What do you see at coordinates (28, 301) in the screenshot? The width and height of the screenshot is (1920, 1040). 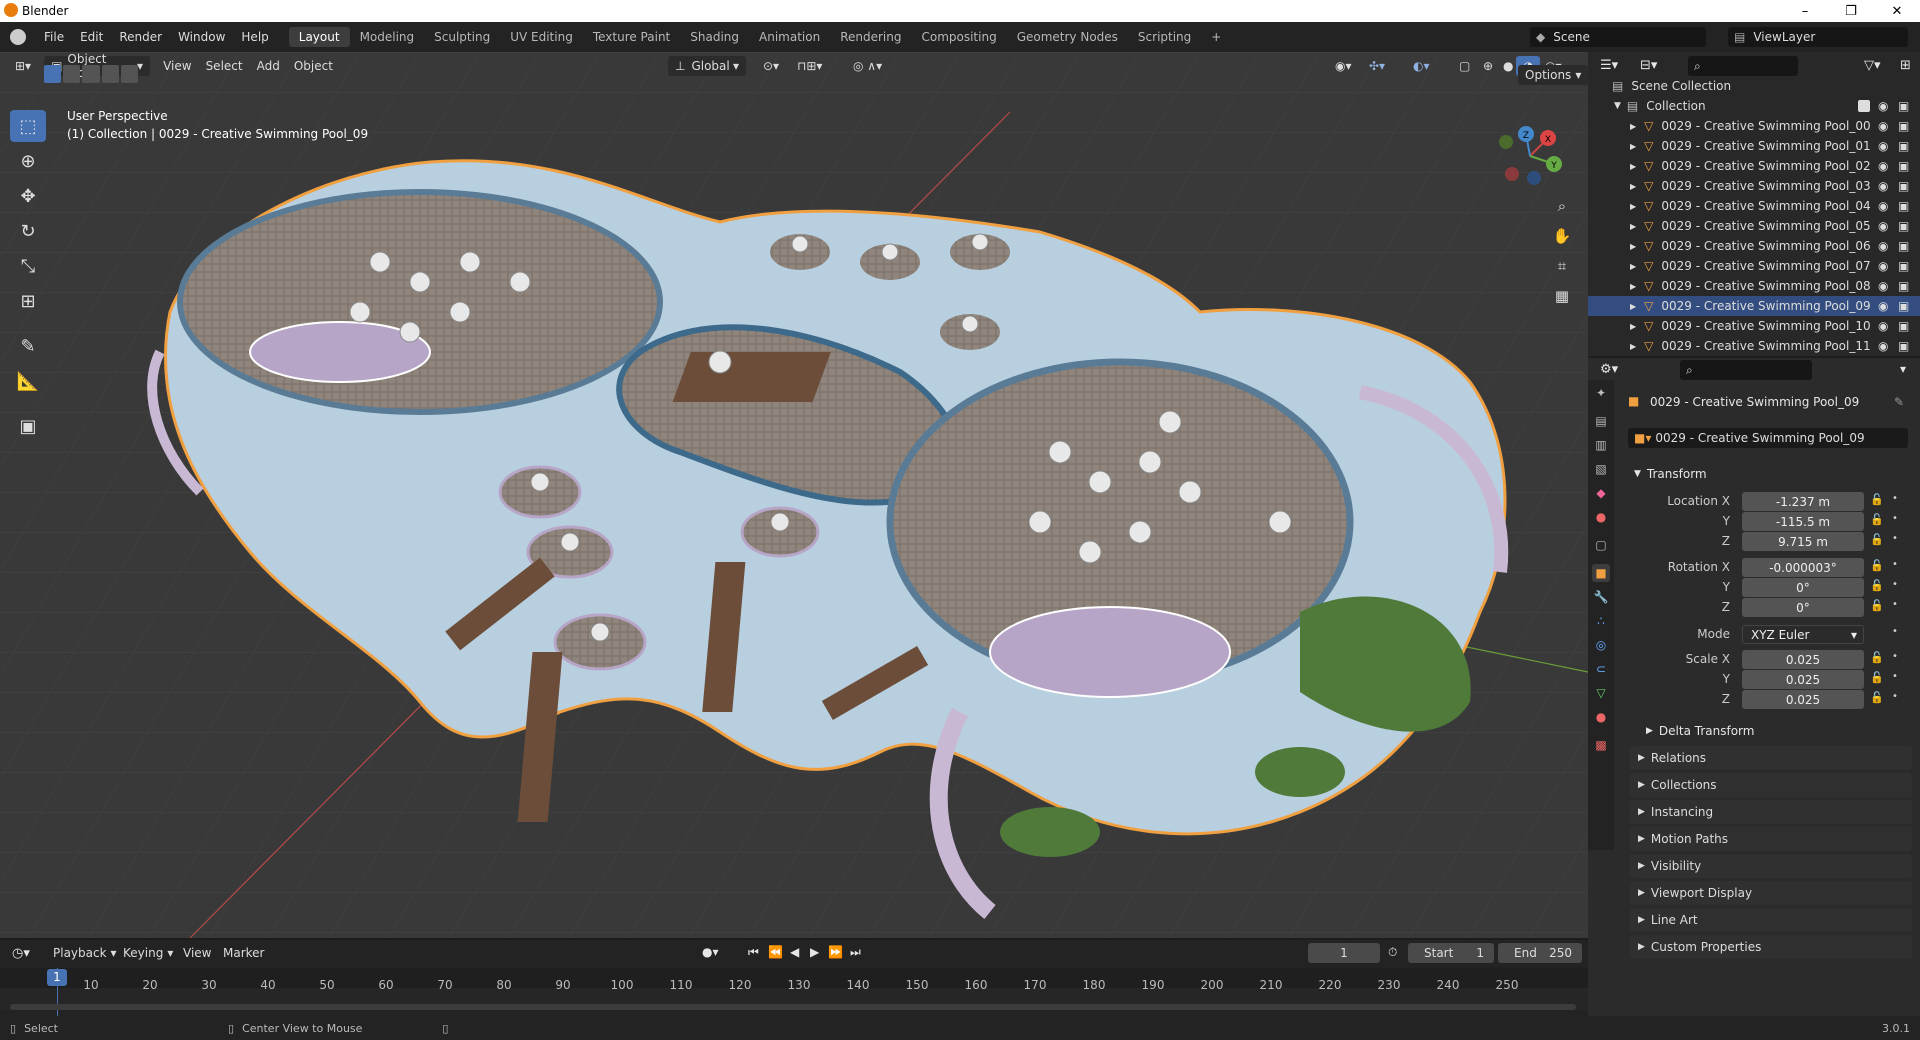 I see `transform-tool: ⊞` at bounding box center [28, 301].